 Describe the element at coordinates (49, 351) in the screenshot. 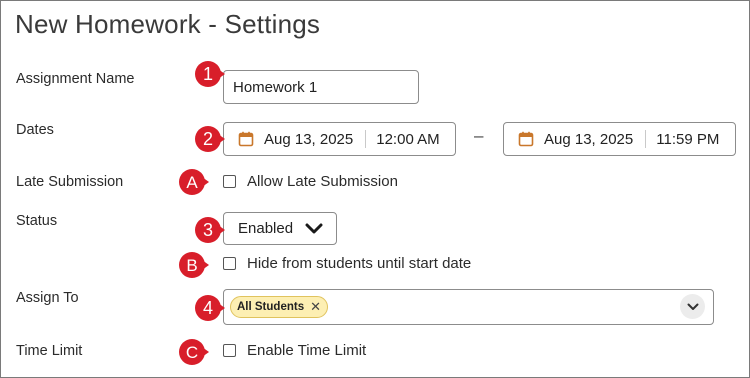

I see `time-limit-label: Time Limit` at that location.